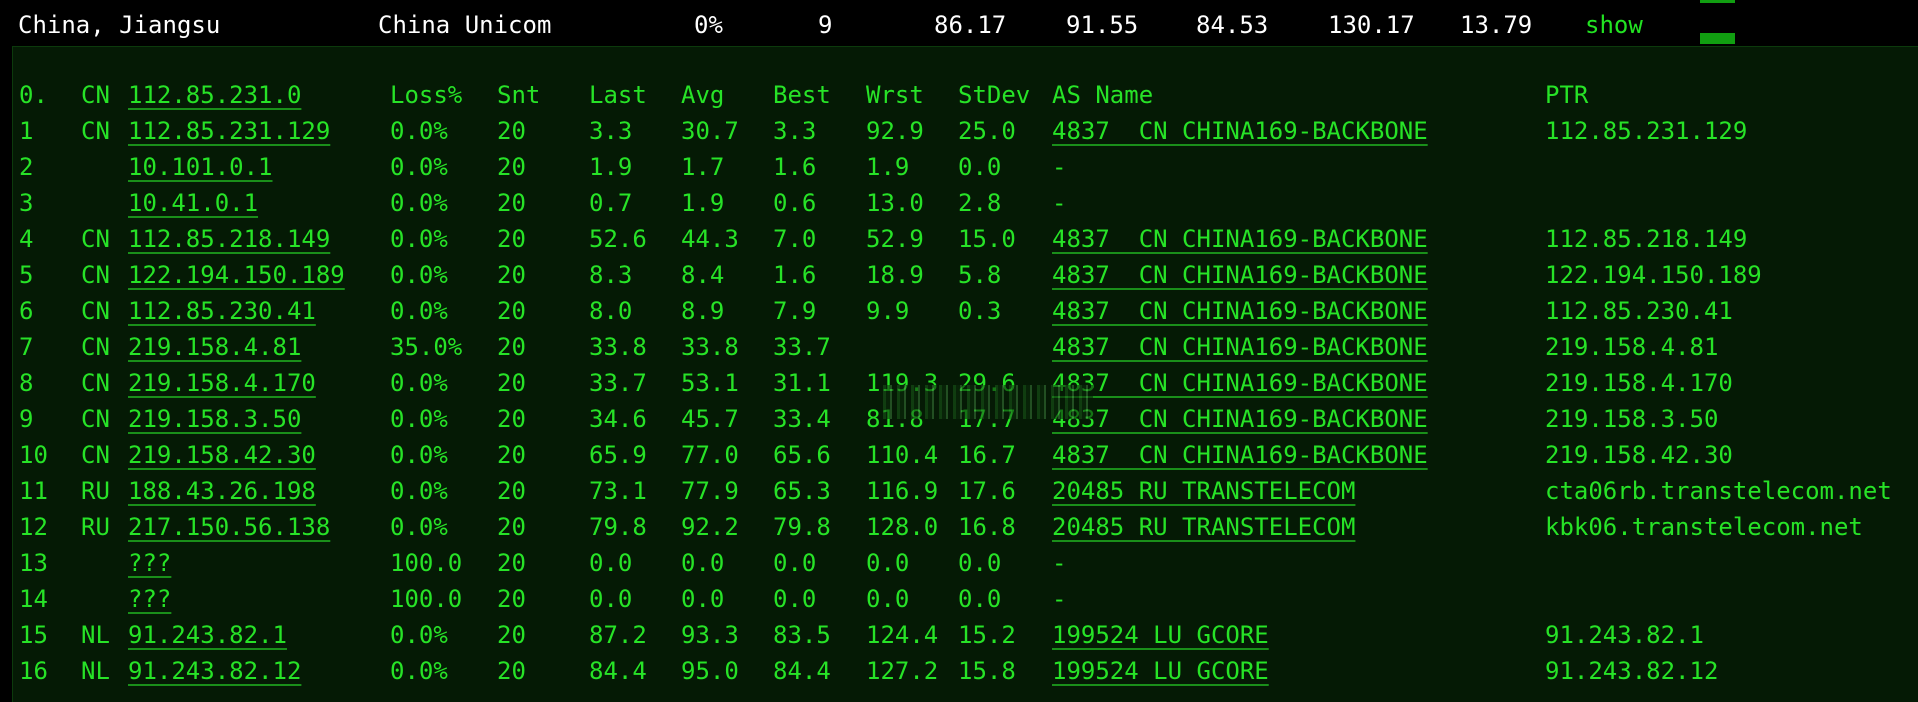  What do you see at coordinates (33, 95) in the screenshot?
I see `header-index: 0.` at bounding box center [33, 95].